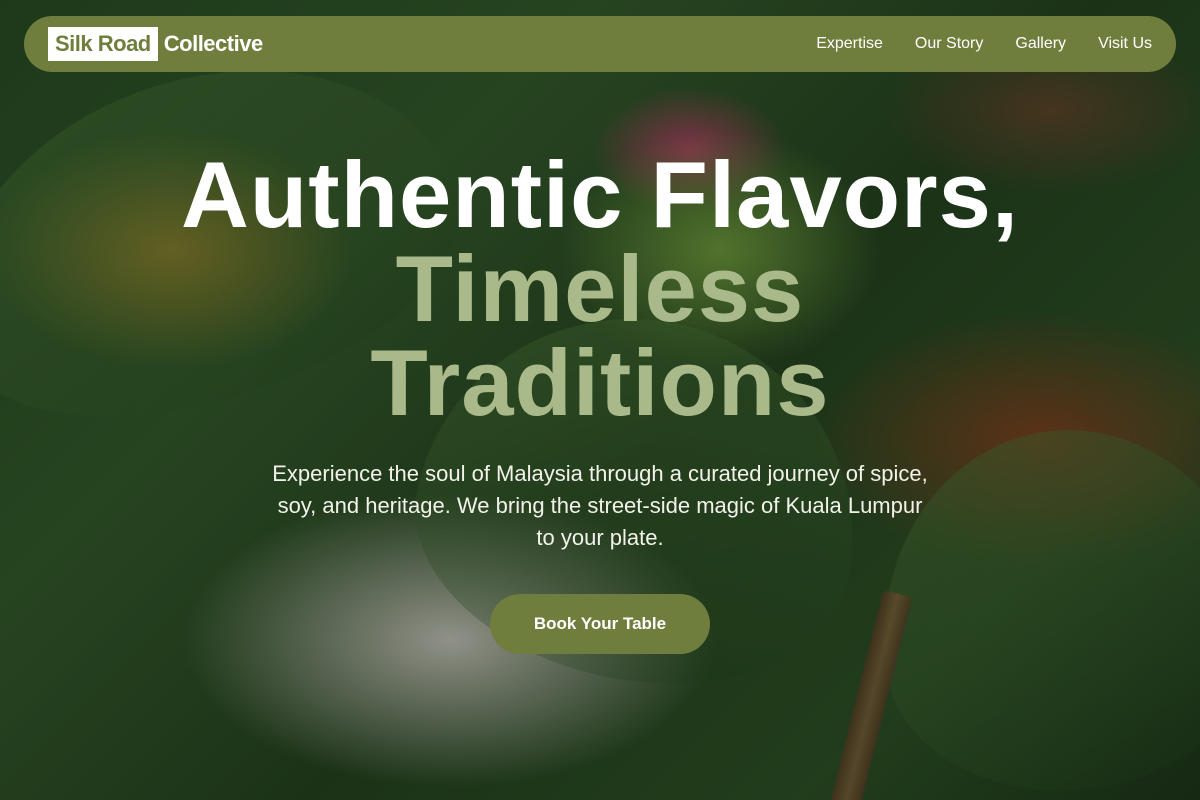  Describe the element at coordinates (1040, 44) in the screenshot. I see `nav-link-gallery: Gallery` at that location.